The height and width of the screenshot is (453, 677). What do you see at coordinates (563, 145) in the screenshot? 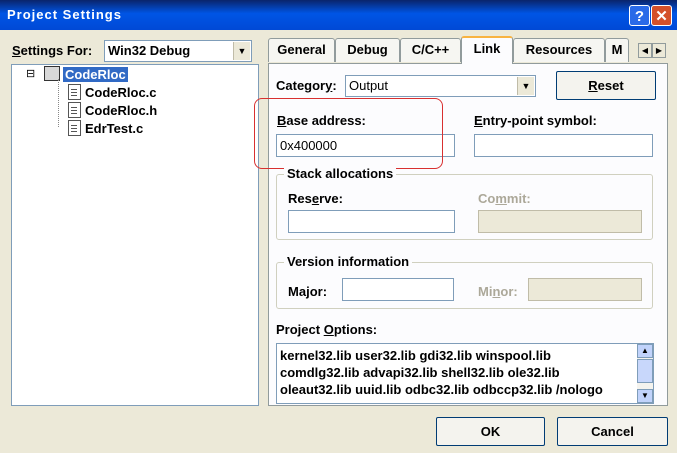
I see `entry-point-input` at bounding box center [563, 145].